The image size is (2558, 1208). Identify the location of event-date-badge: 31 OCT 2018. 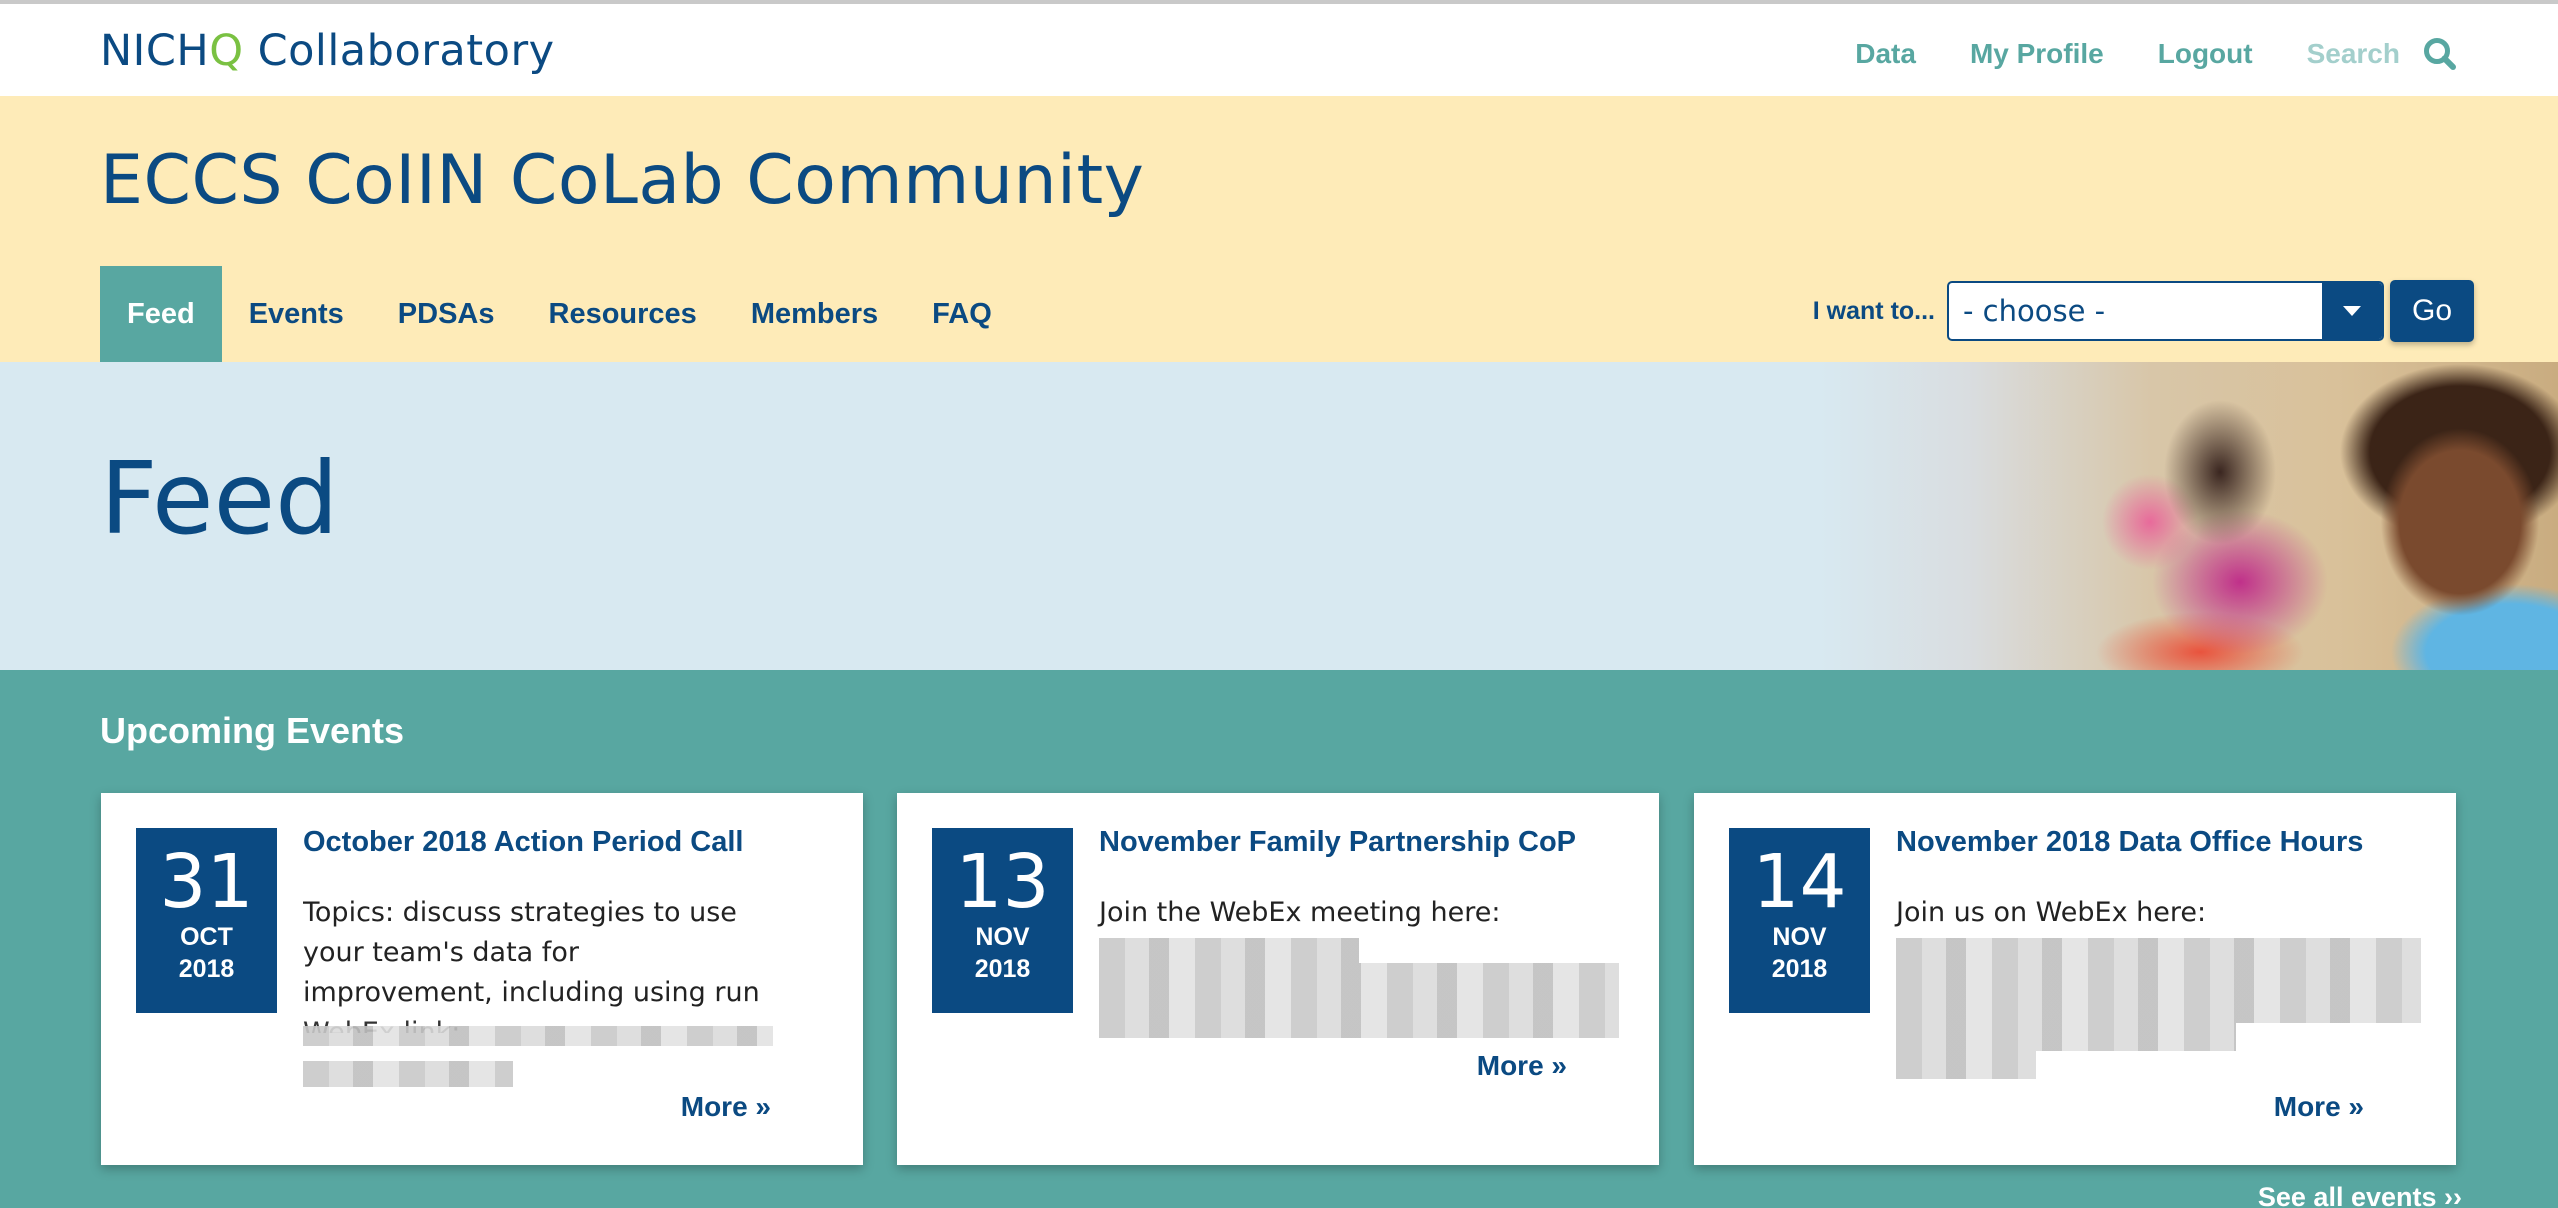
(206, 920).